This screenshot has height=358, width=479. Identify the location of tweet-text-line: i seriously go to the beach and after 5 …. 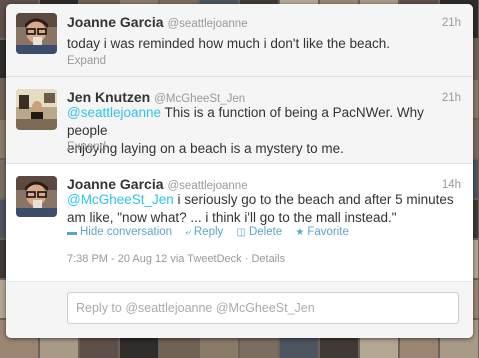
(313, 199).